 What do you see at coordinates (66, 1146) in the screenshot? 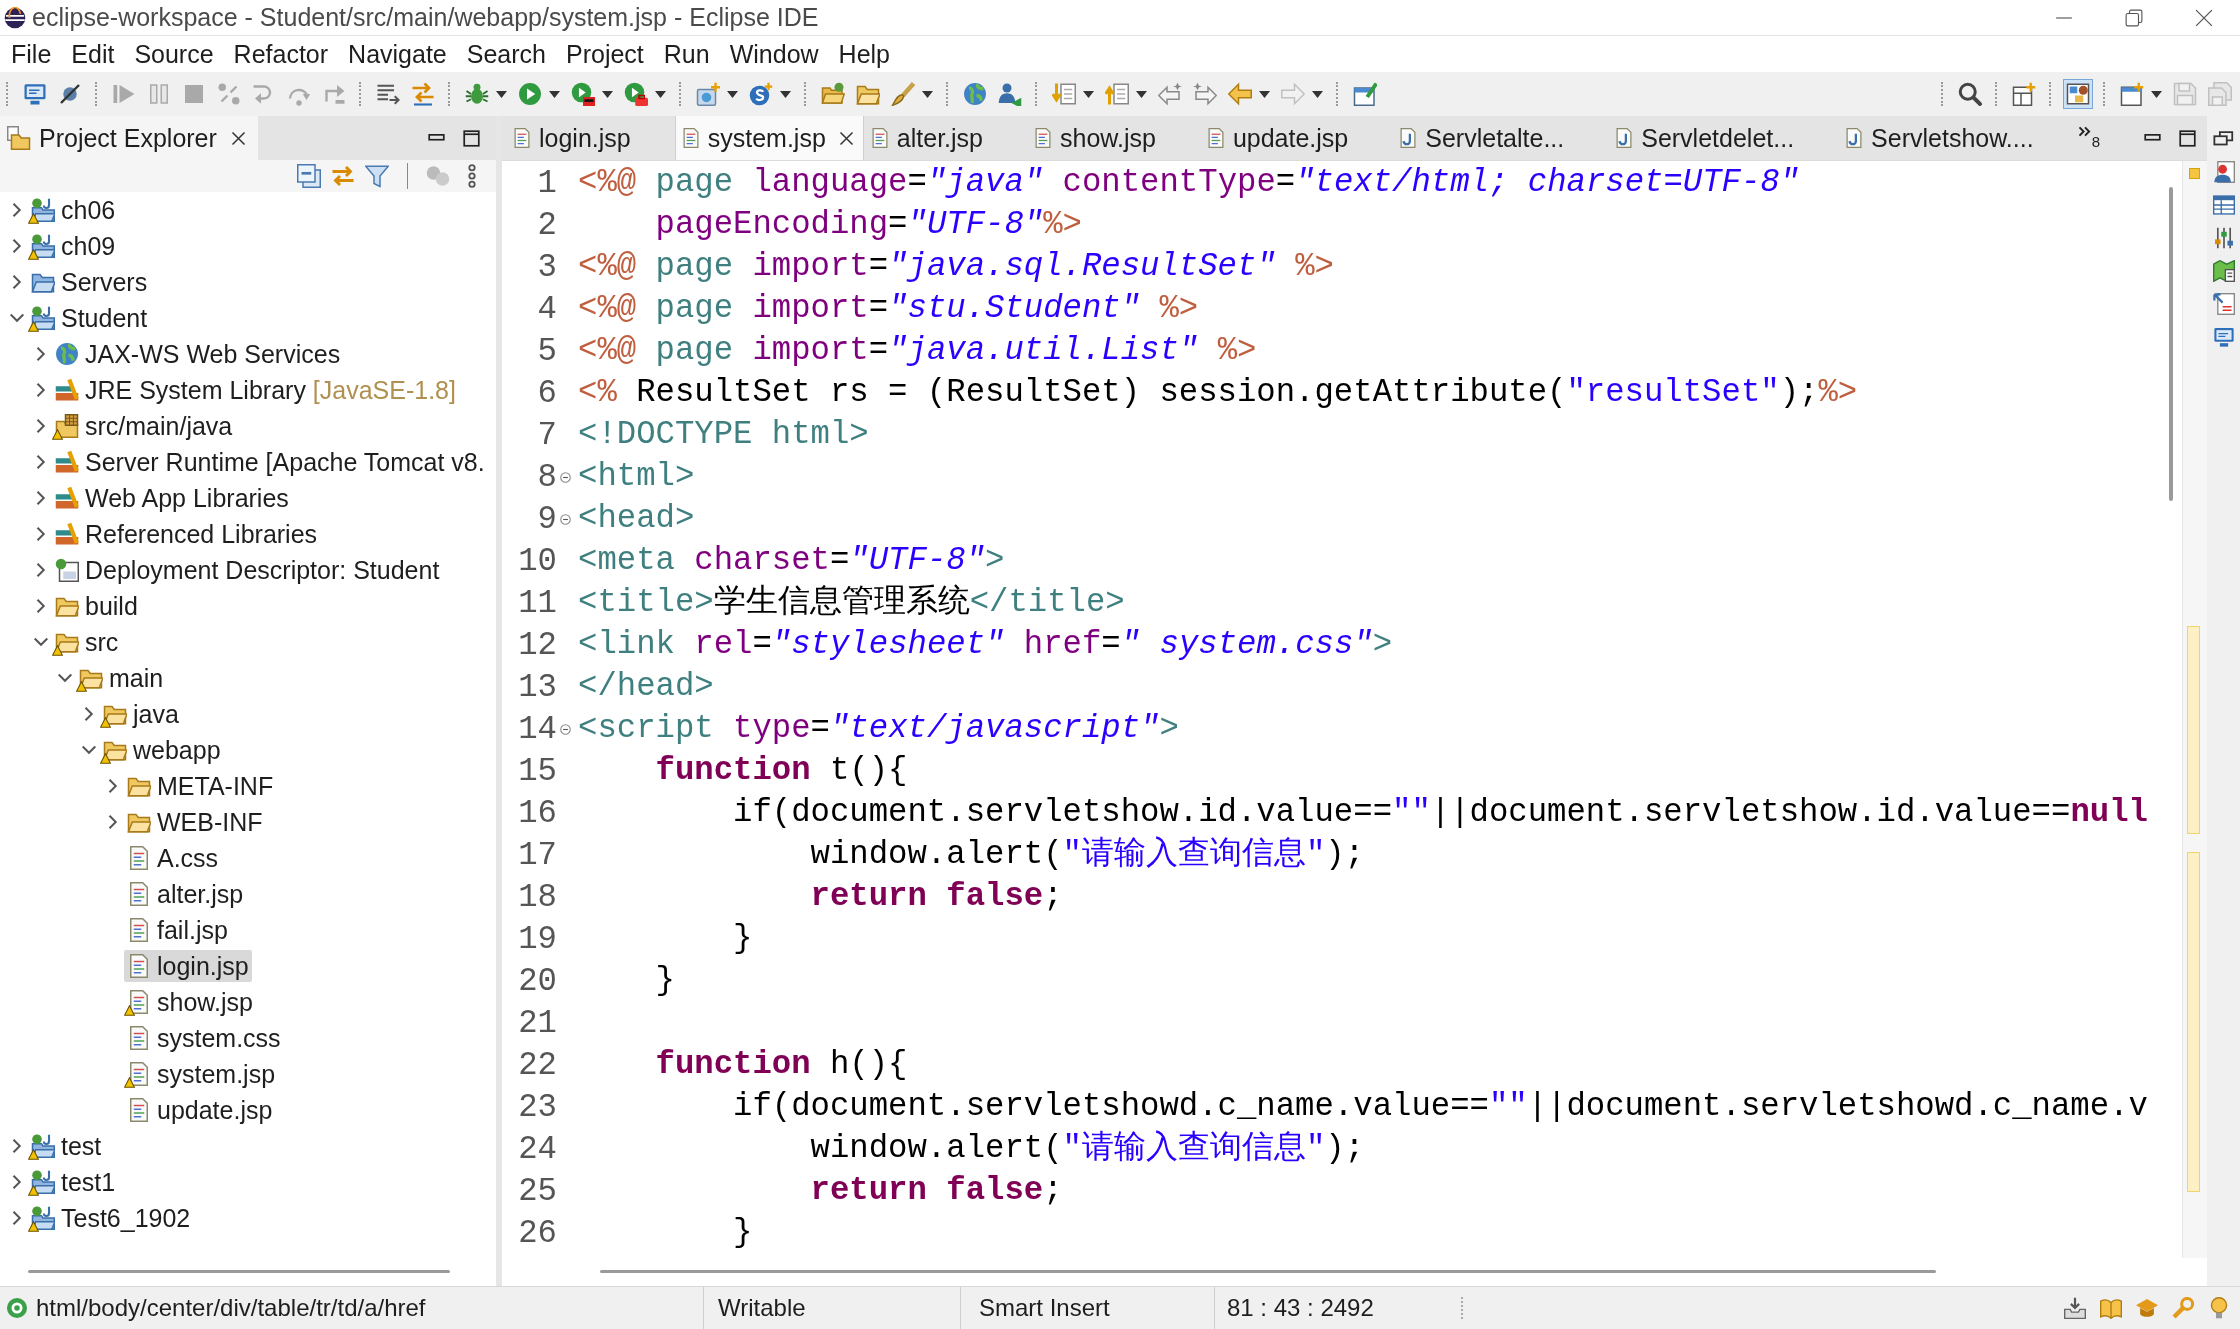
I see `tree-item: test` at bounding box center [66, 1146].